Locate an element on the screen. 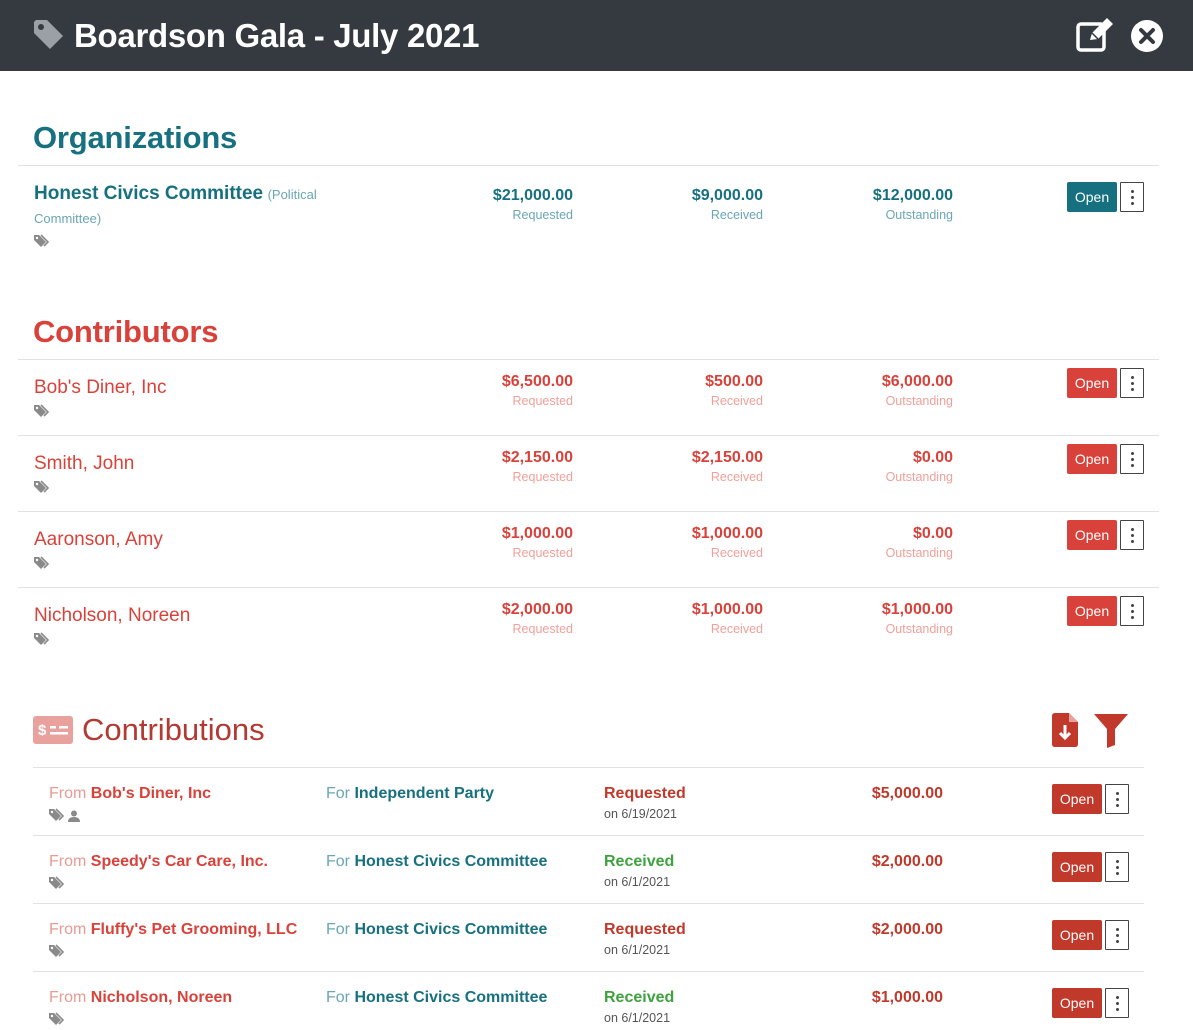  requested-amount: $2,000.00 Requested is located at coordinates (537, 618).